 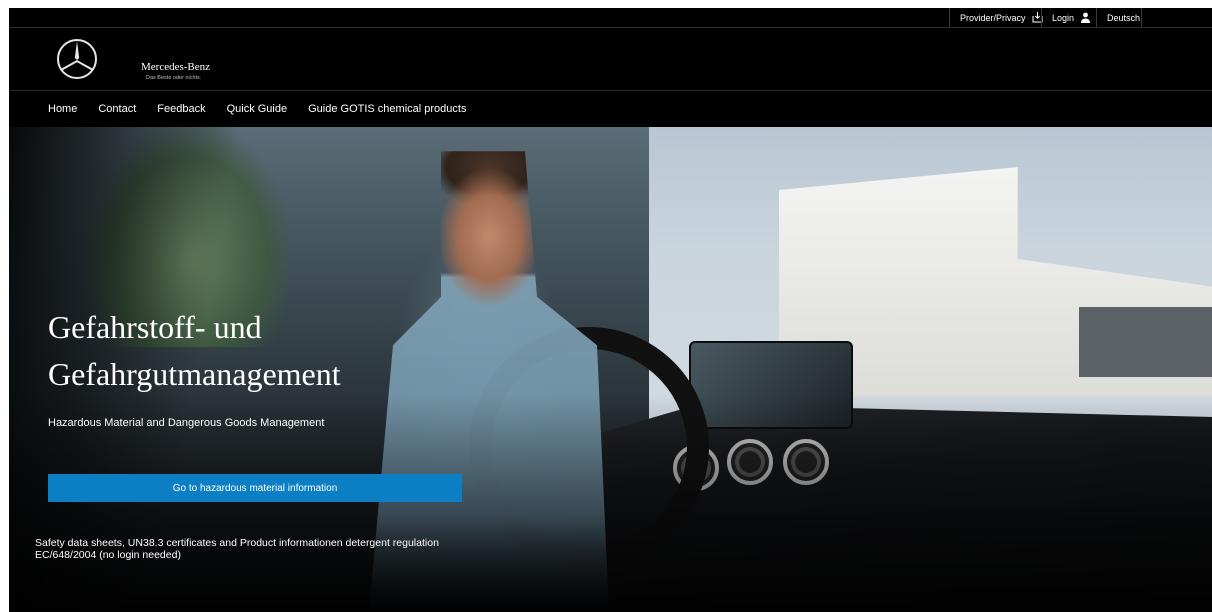 What do you see at coordinates (194, 374) in the screenshot?
I see `hero-title-line2: Gefahrgutmanagement` at bounding box center [194, 374].